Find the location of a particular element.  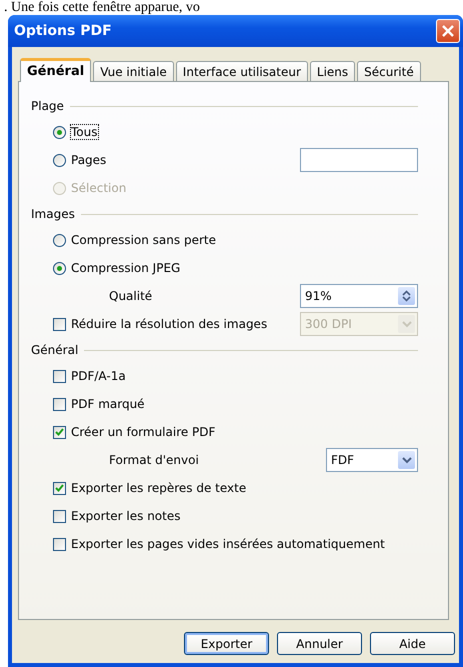

tab: Liens is located at coordinates (333, 71).